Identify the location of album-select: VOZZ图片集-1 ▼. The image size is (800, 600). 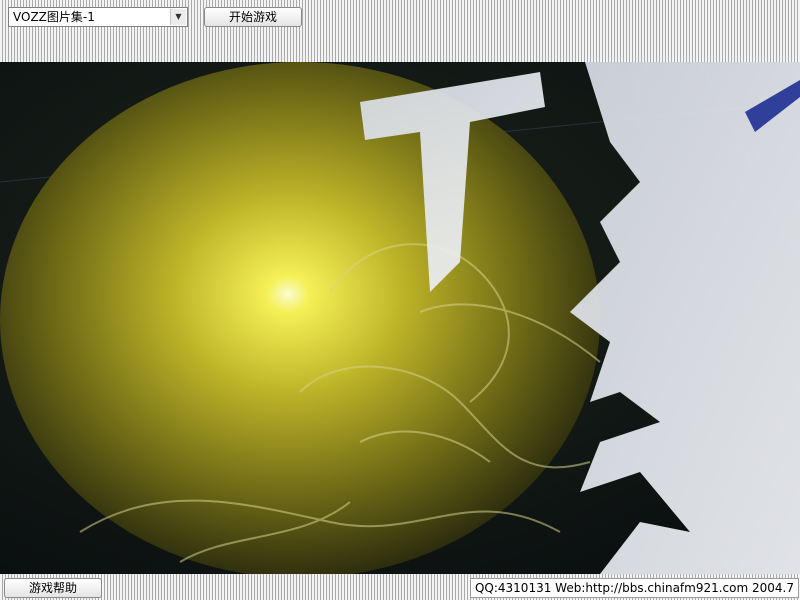
(98, 17).